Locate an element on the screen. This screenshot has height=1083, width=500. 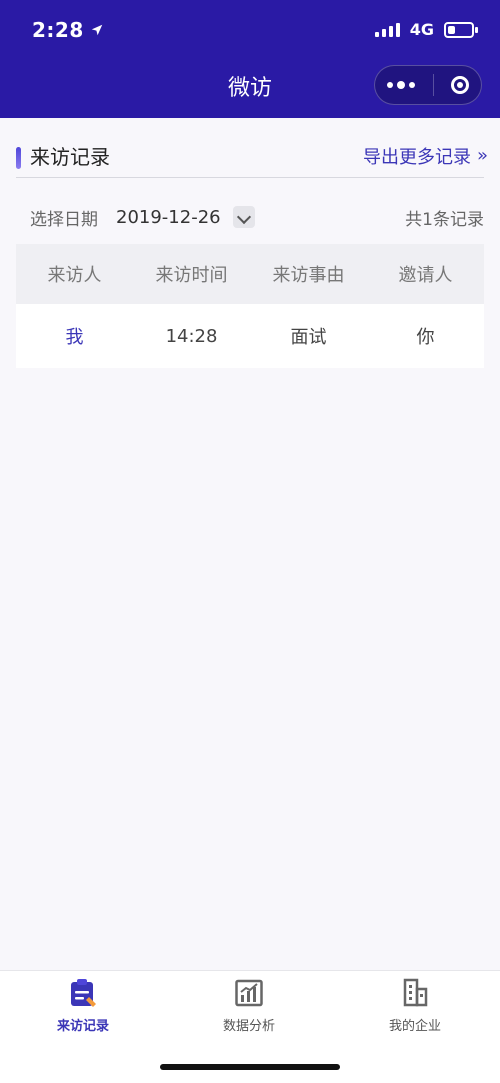
header-visit-time: 来访时间 is located at coordinates (191, 275).